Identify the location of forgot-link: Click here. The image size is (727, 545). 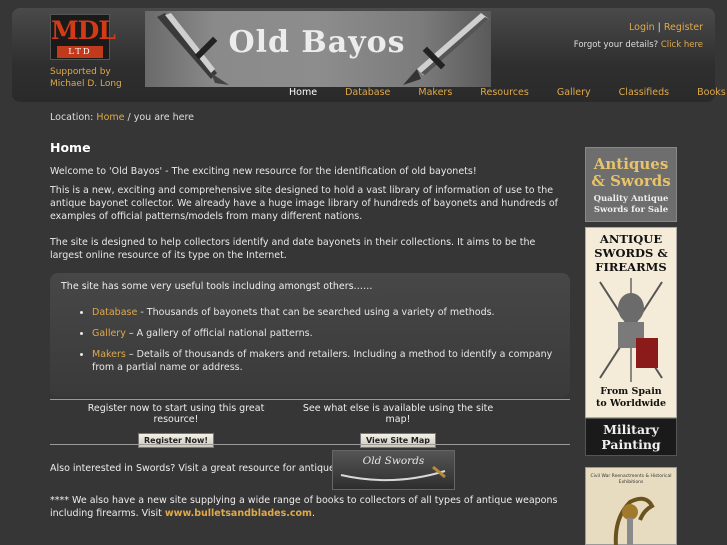
(682, 45).